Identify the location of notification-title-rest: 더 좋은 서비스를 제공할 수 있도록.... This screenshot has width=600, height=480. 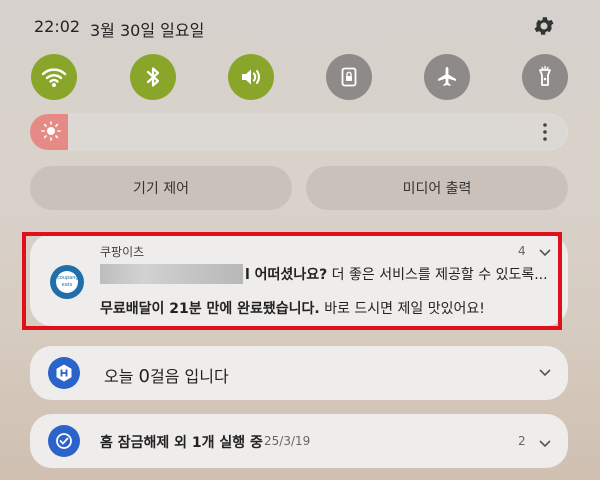
(437, 275).